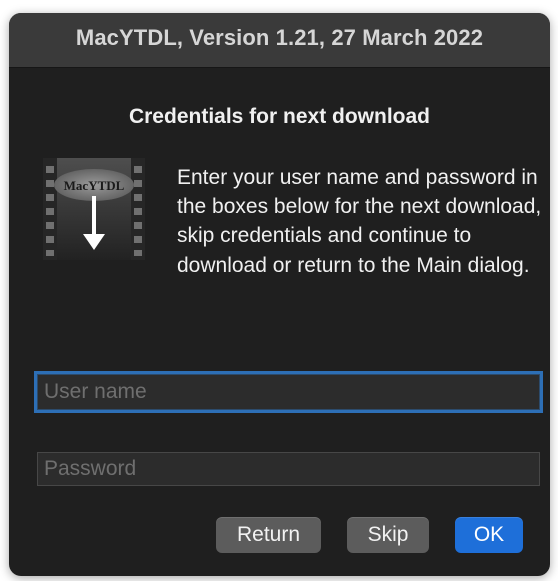  Describe the element at coordinates (94, 185) in the screenshot. I see `app-icon-label: MacYTDL` at that location.